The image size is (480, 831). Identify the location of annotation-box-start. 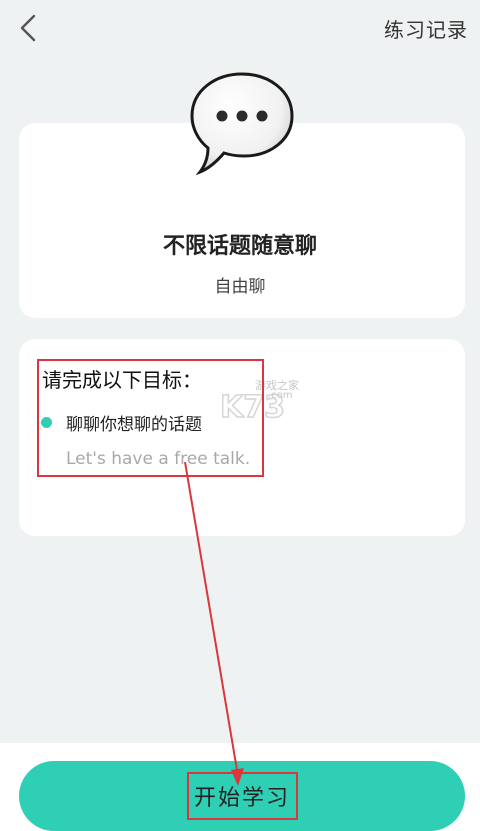
(242, 796).